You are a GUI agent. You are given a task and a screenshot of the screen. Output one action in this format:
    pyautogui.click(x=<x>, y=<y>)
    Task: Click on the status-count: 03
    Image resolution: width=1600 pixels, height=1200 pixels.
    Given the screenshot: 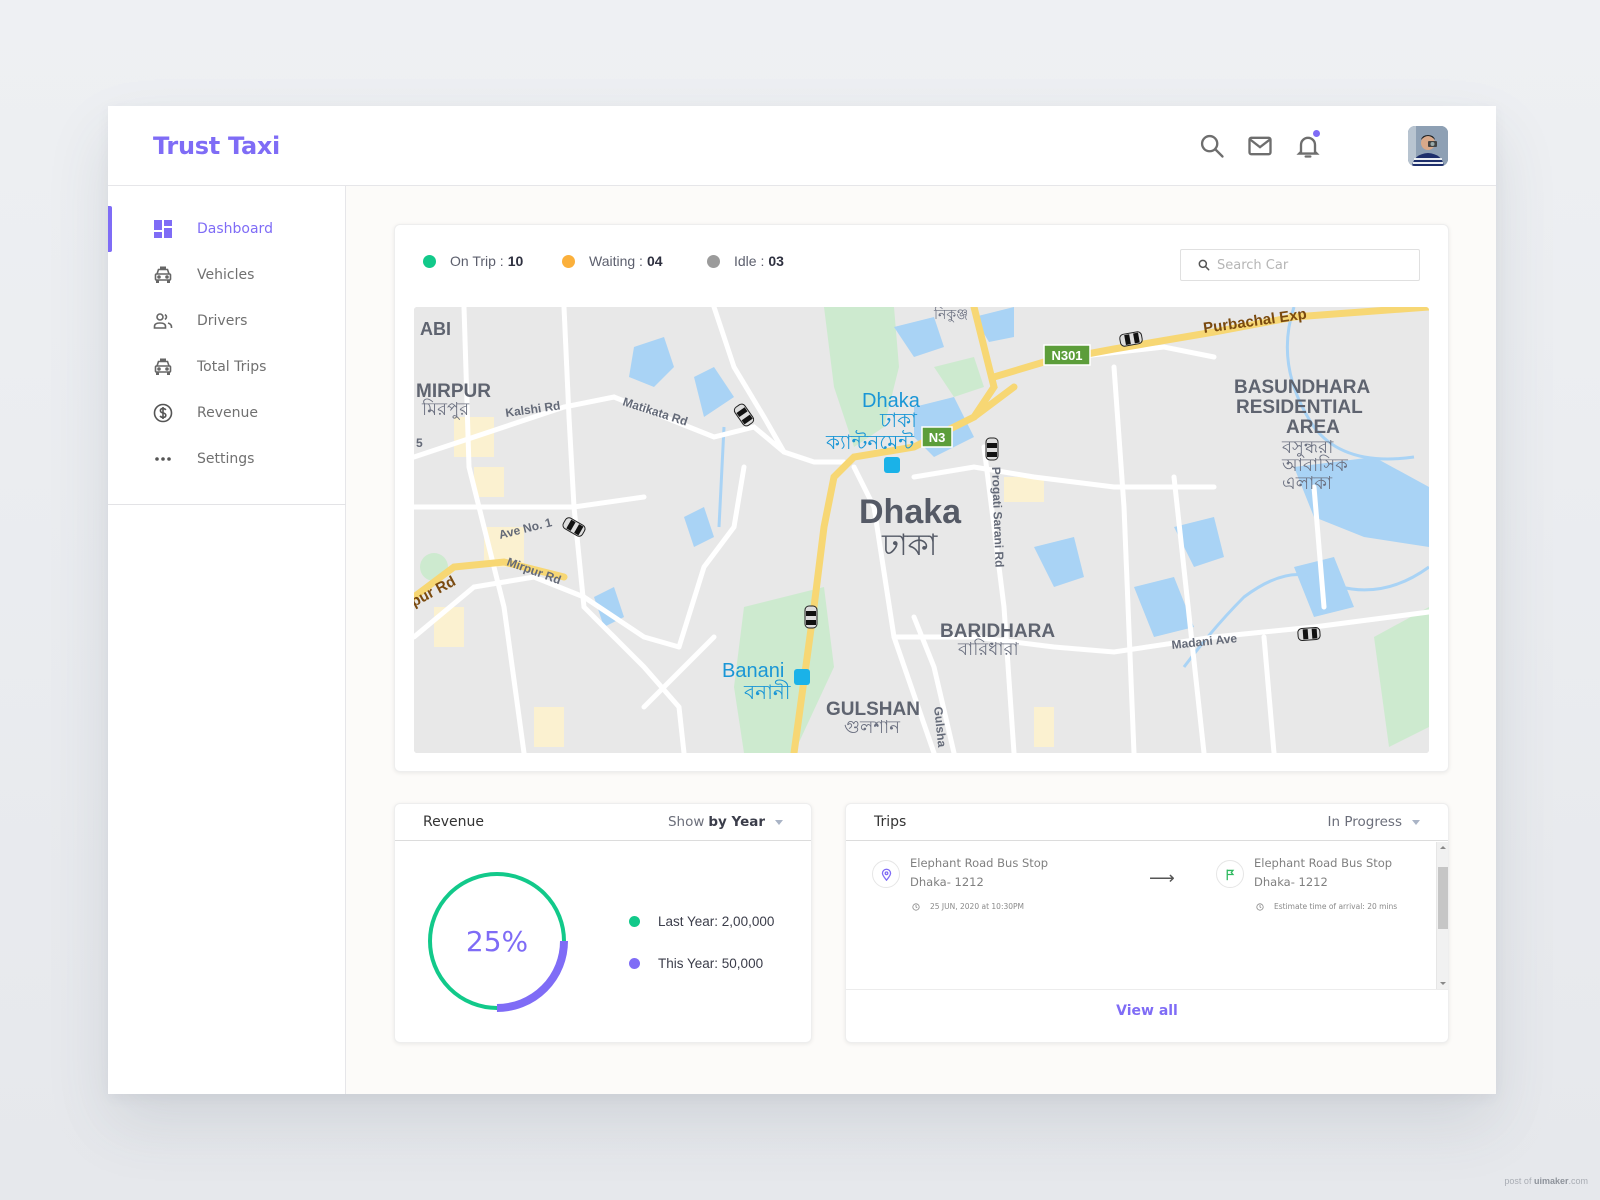 What is the action you would take?
    pyautogui.click(x=776, y=261)
    